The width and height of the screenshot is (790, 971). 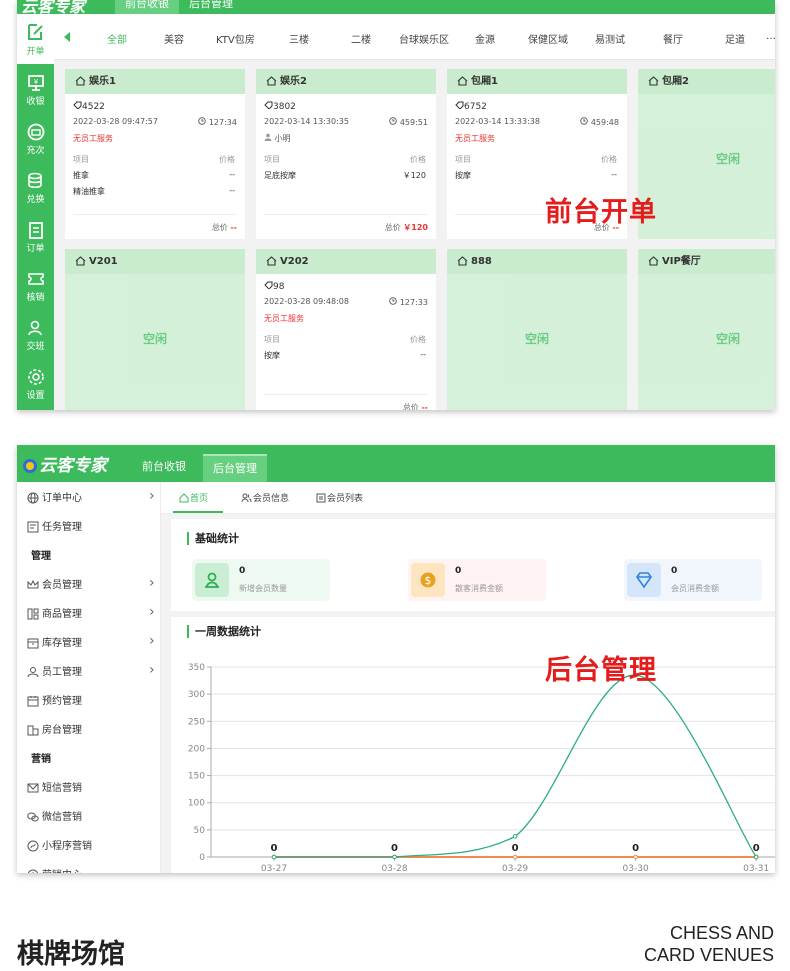 I want to click on category-item: KTV包房, so click(x=235, y=38).